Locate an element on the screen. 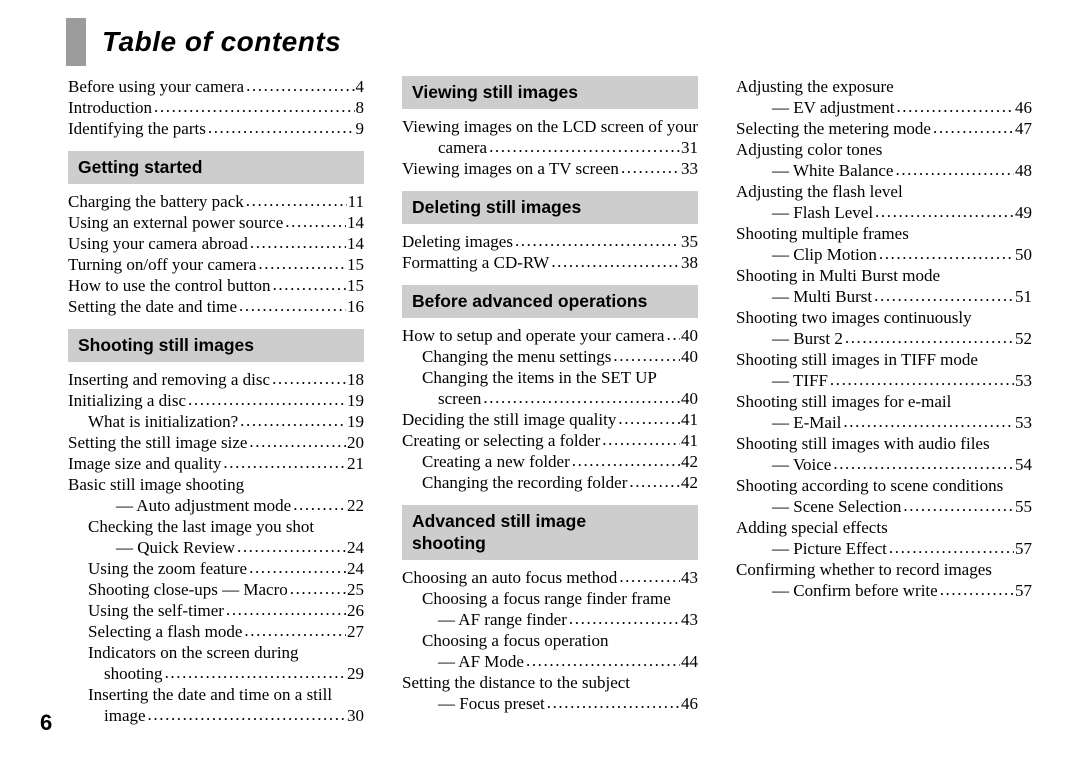  toc-entry-page-number: 43 is located at coordinates (689, 577).